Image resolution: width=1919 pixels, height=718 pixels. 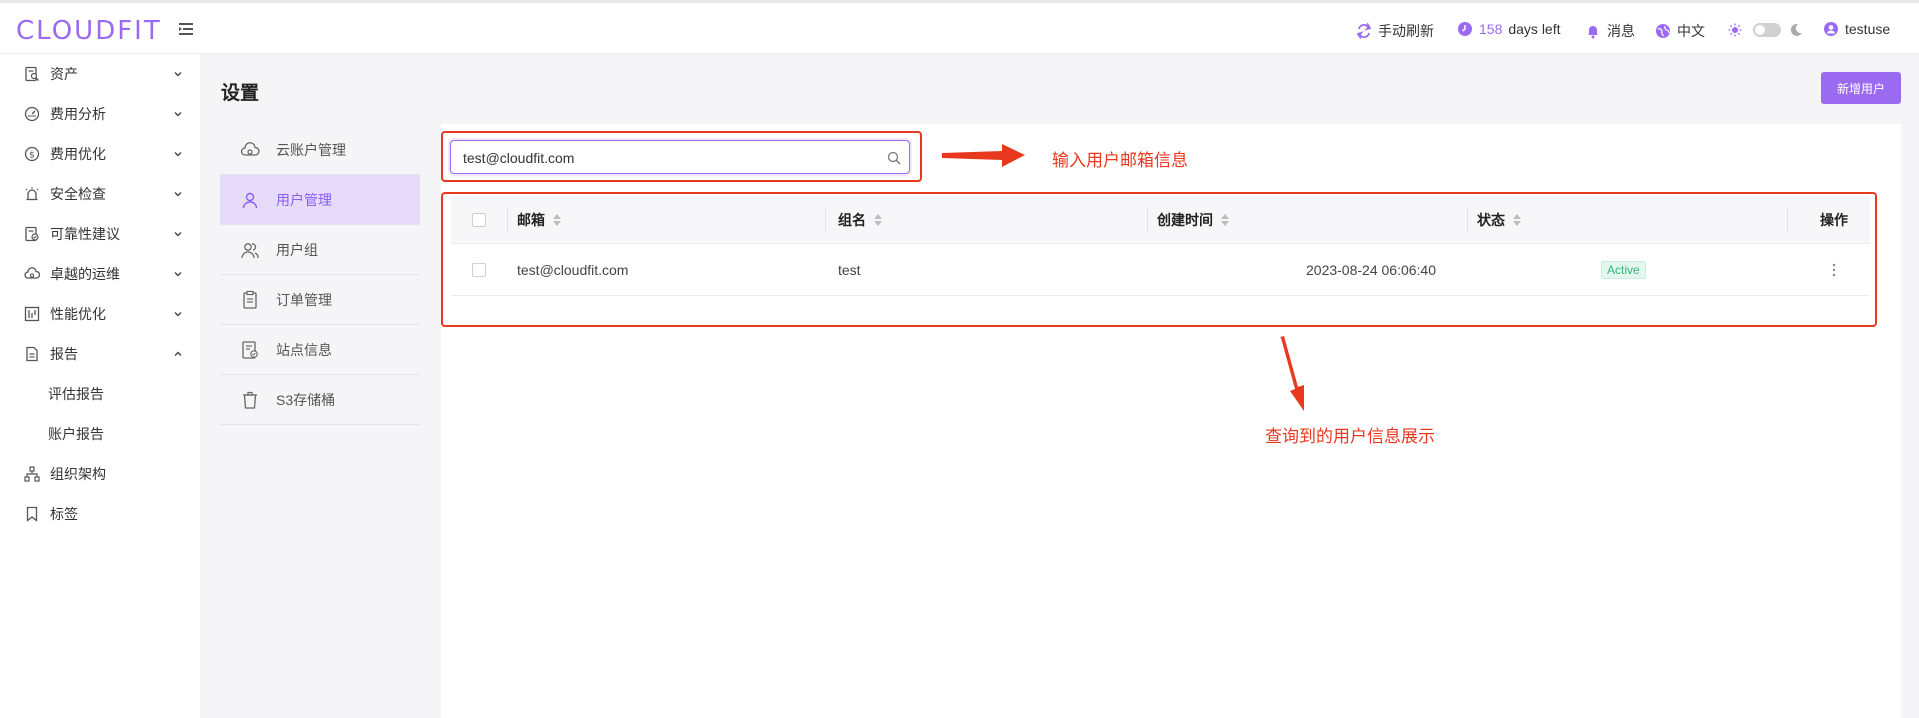 I want to click on menu-toggle-icon, so click(x=186, y=29).